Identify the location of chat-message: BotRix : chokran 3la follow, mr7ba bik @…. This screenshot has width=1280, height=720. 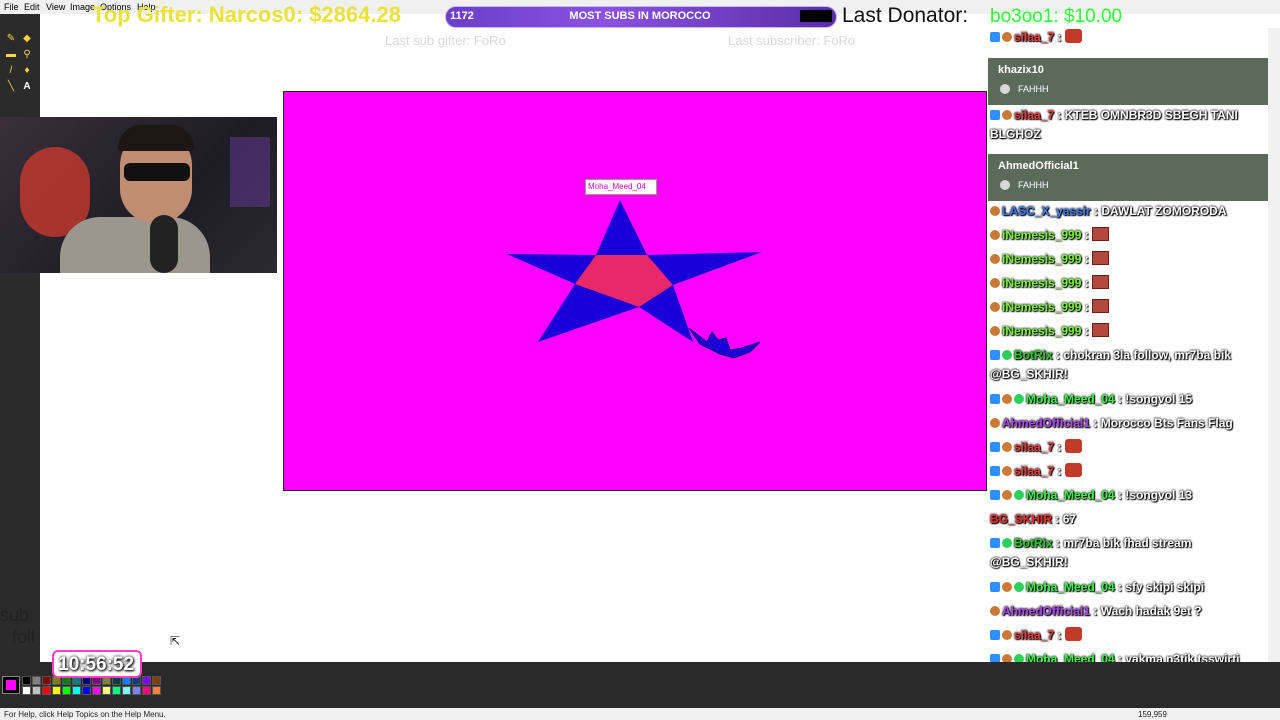
(1128, 365).